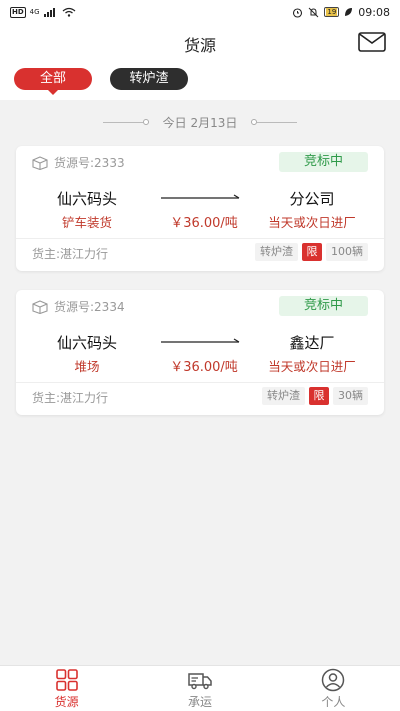 This screenshot has height=711, width=400. What do you see at coordinates (125, 122) in the screenshot?
I see `divider-left` at bounding box center [125, 122].